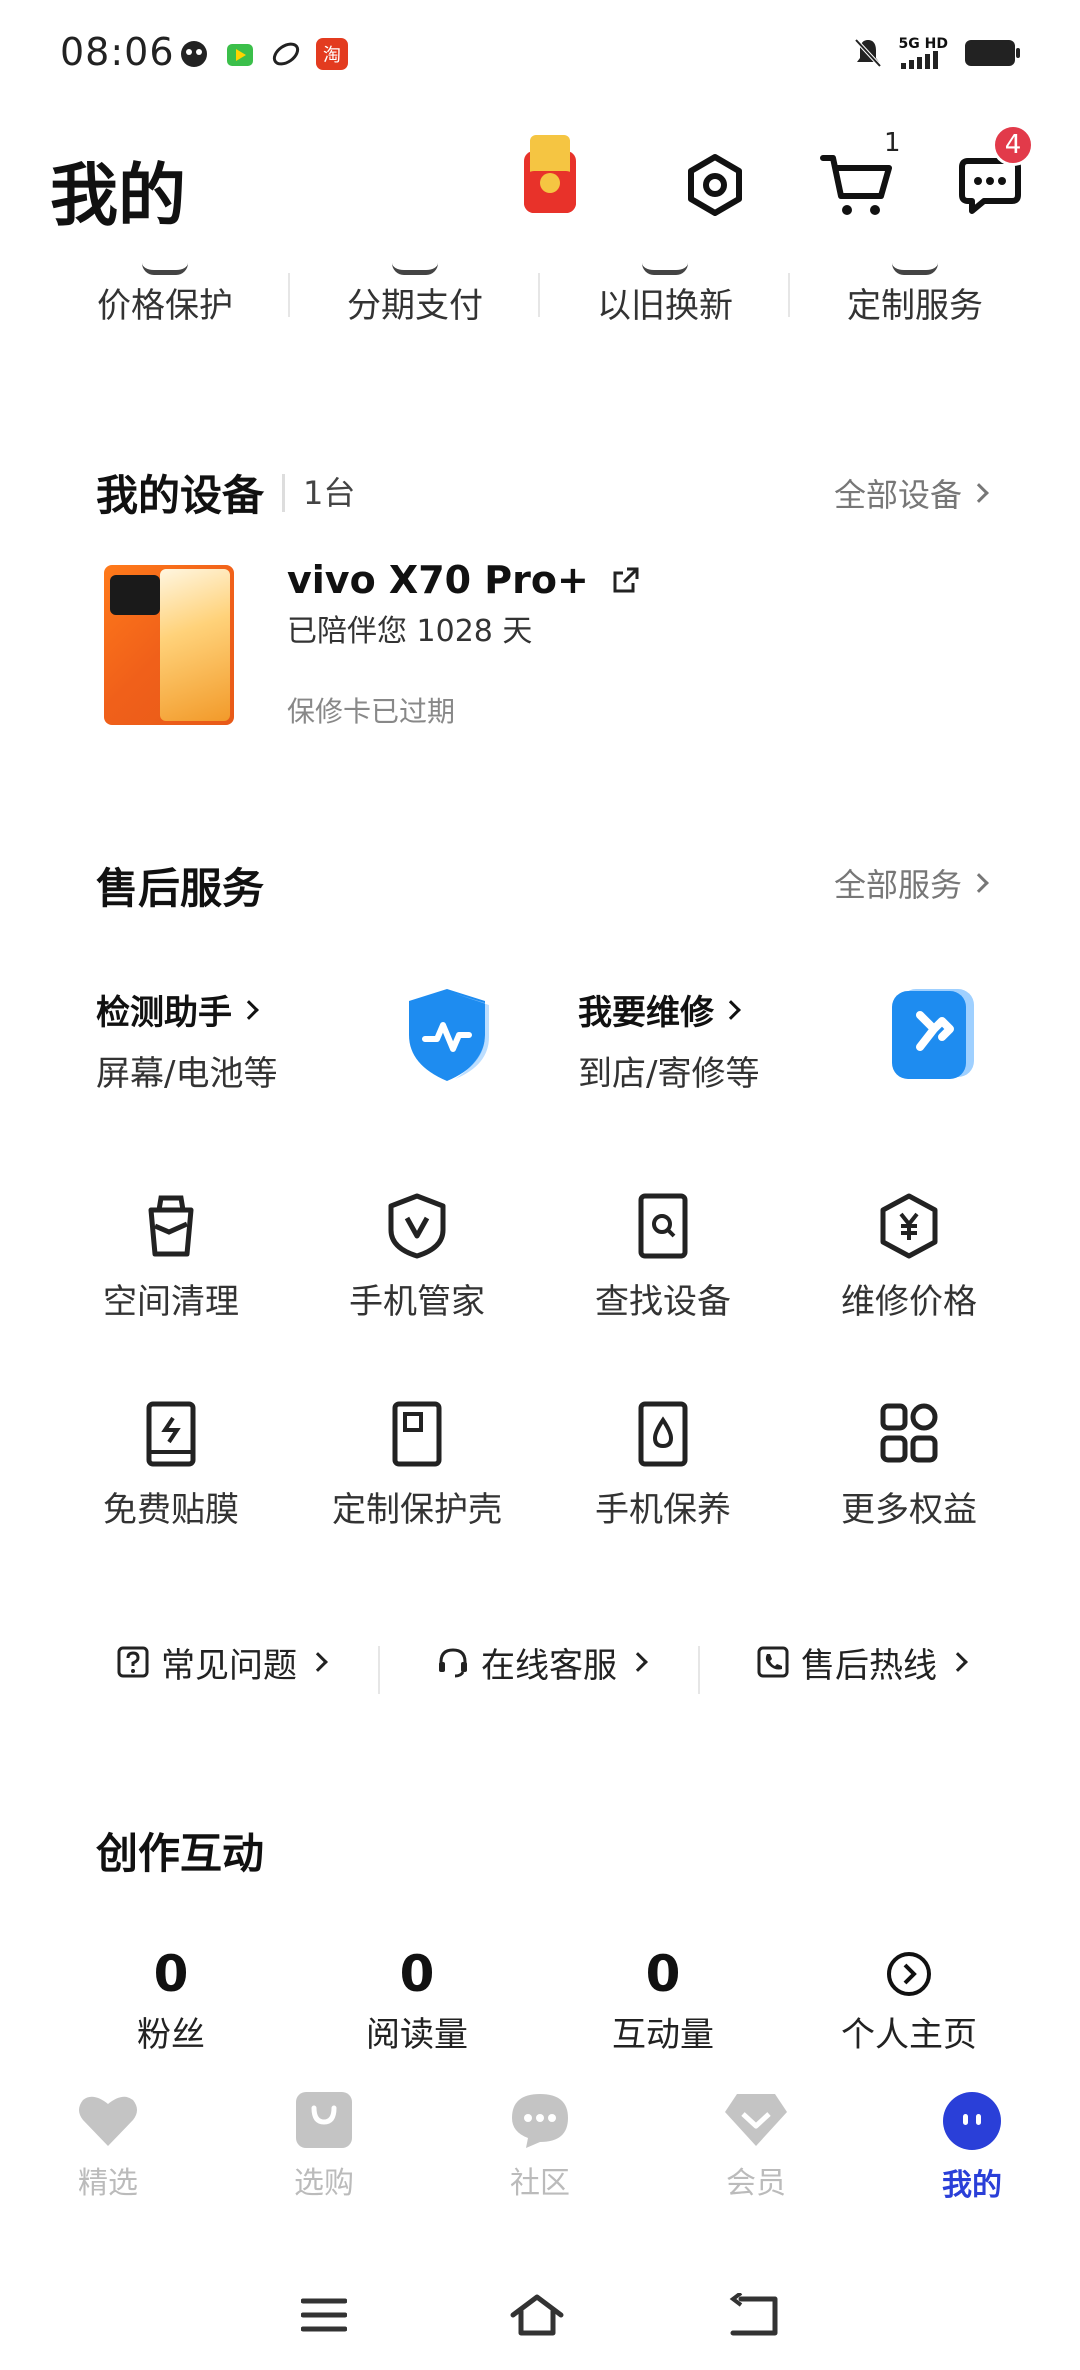  I want to click on external-link-icon, so click(626, 580).